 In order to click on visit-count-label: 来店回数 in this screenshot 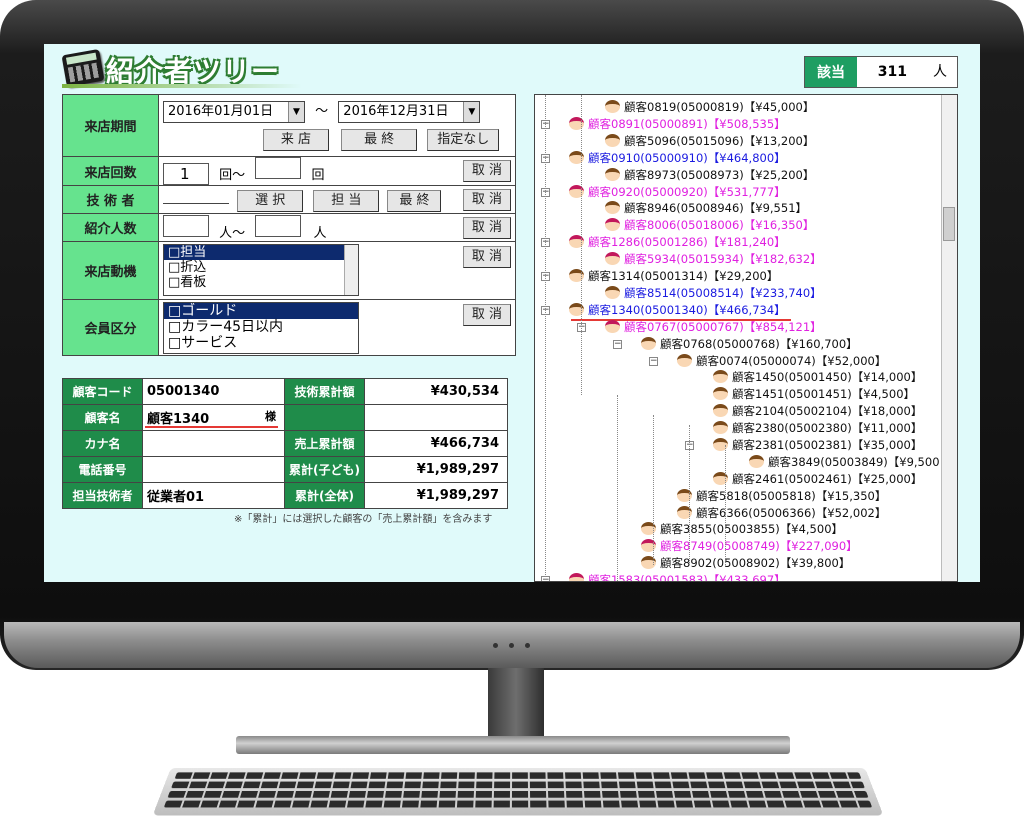, I will do `click(110, 171)`.